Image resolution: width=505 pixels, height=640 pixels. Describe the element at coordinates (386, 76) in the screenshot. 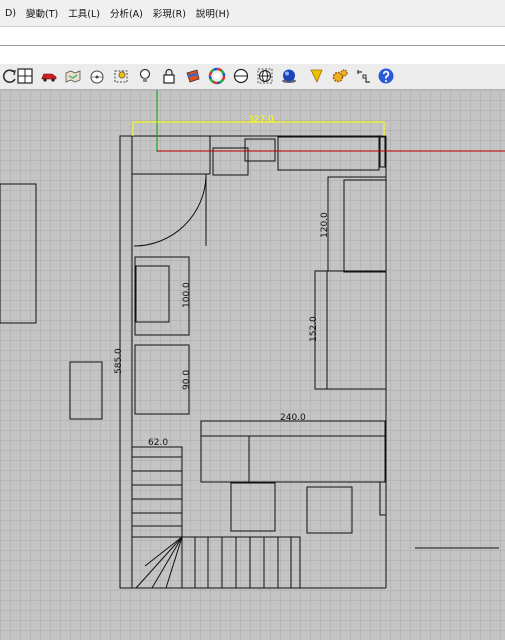

I see `help-icon` at that location.